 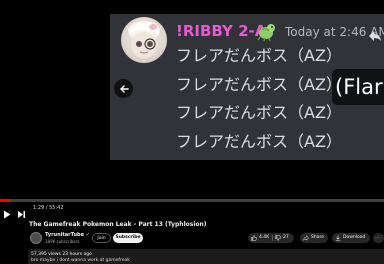 I want to click on thumbs-down-icon, so click(x=278, y=238).